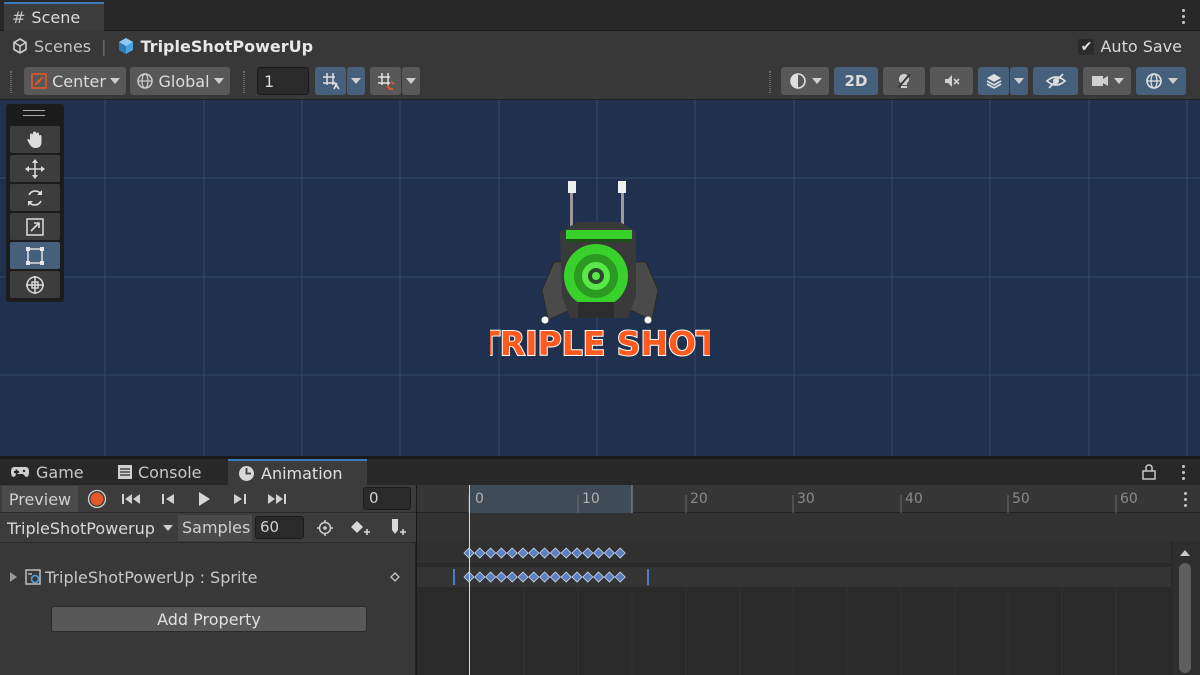  What do you see at coordinates (47, 472) in the screenshot?
I see `tab-game: Game` at bounding box center [47, 472].